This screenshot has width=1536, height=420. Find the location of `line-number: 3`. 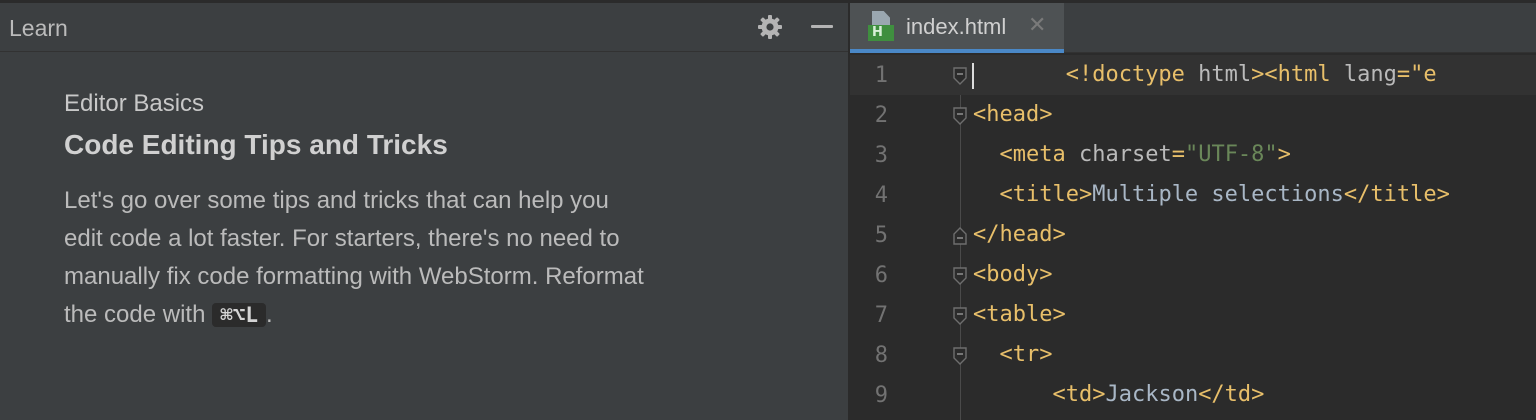

line-number: 3 is located at coordinates (881, 155).